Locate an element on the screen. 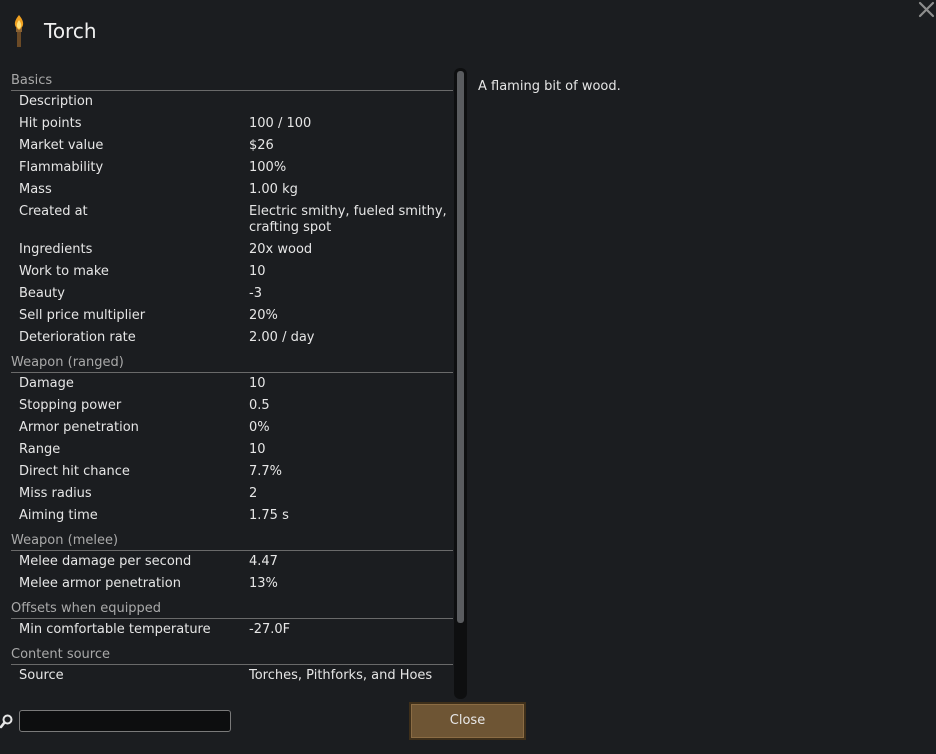 The height and width of the screenshot is (754, 936). stat-row: Work to make 10 is located at coordinates (232, 272).